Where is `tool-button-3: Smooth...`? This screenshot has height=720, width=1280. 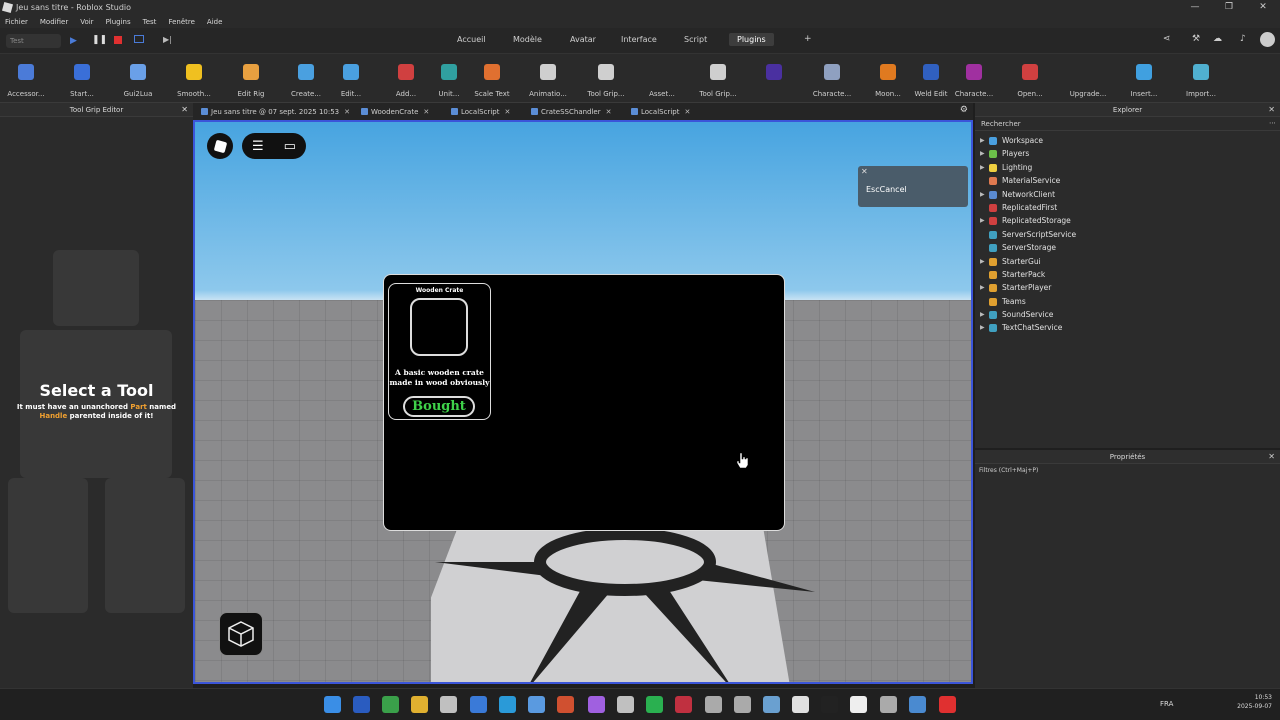
tool-button-3: Smooth... is located at coordinates (194, 81).